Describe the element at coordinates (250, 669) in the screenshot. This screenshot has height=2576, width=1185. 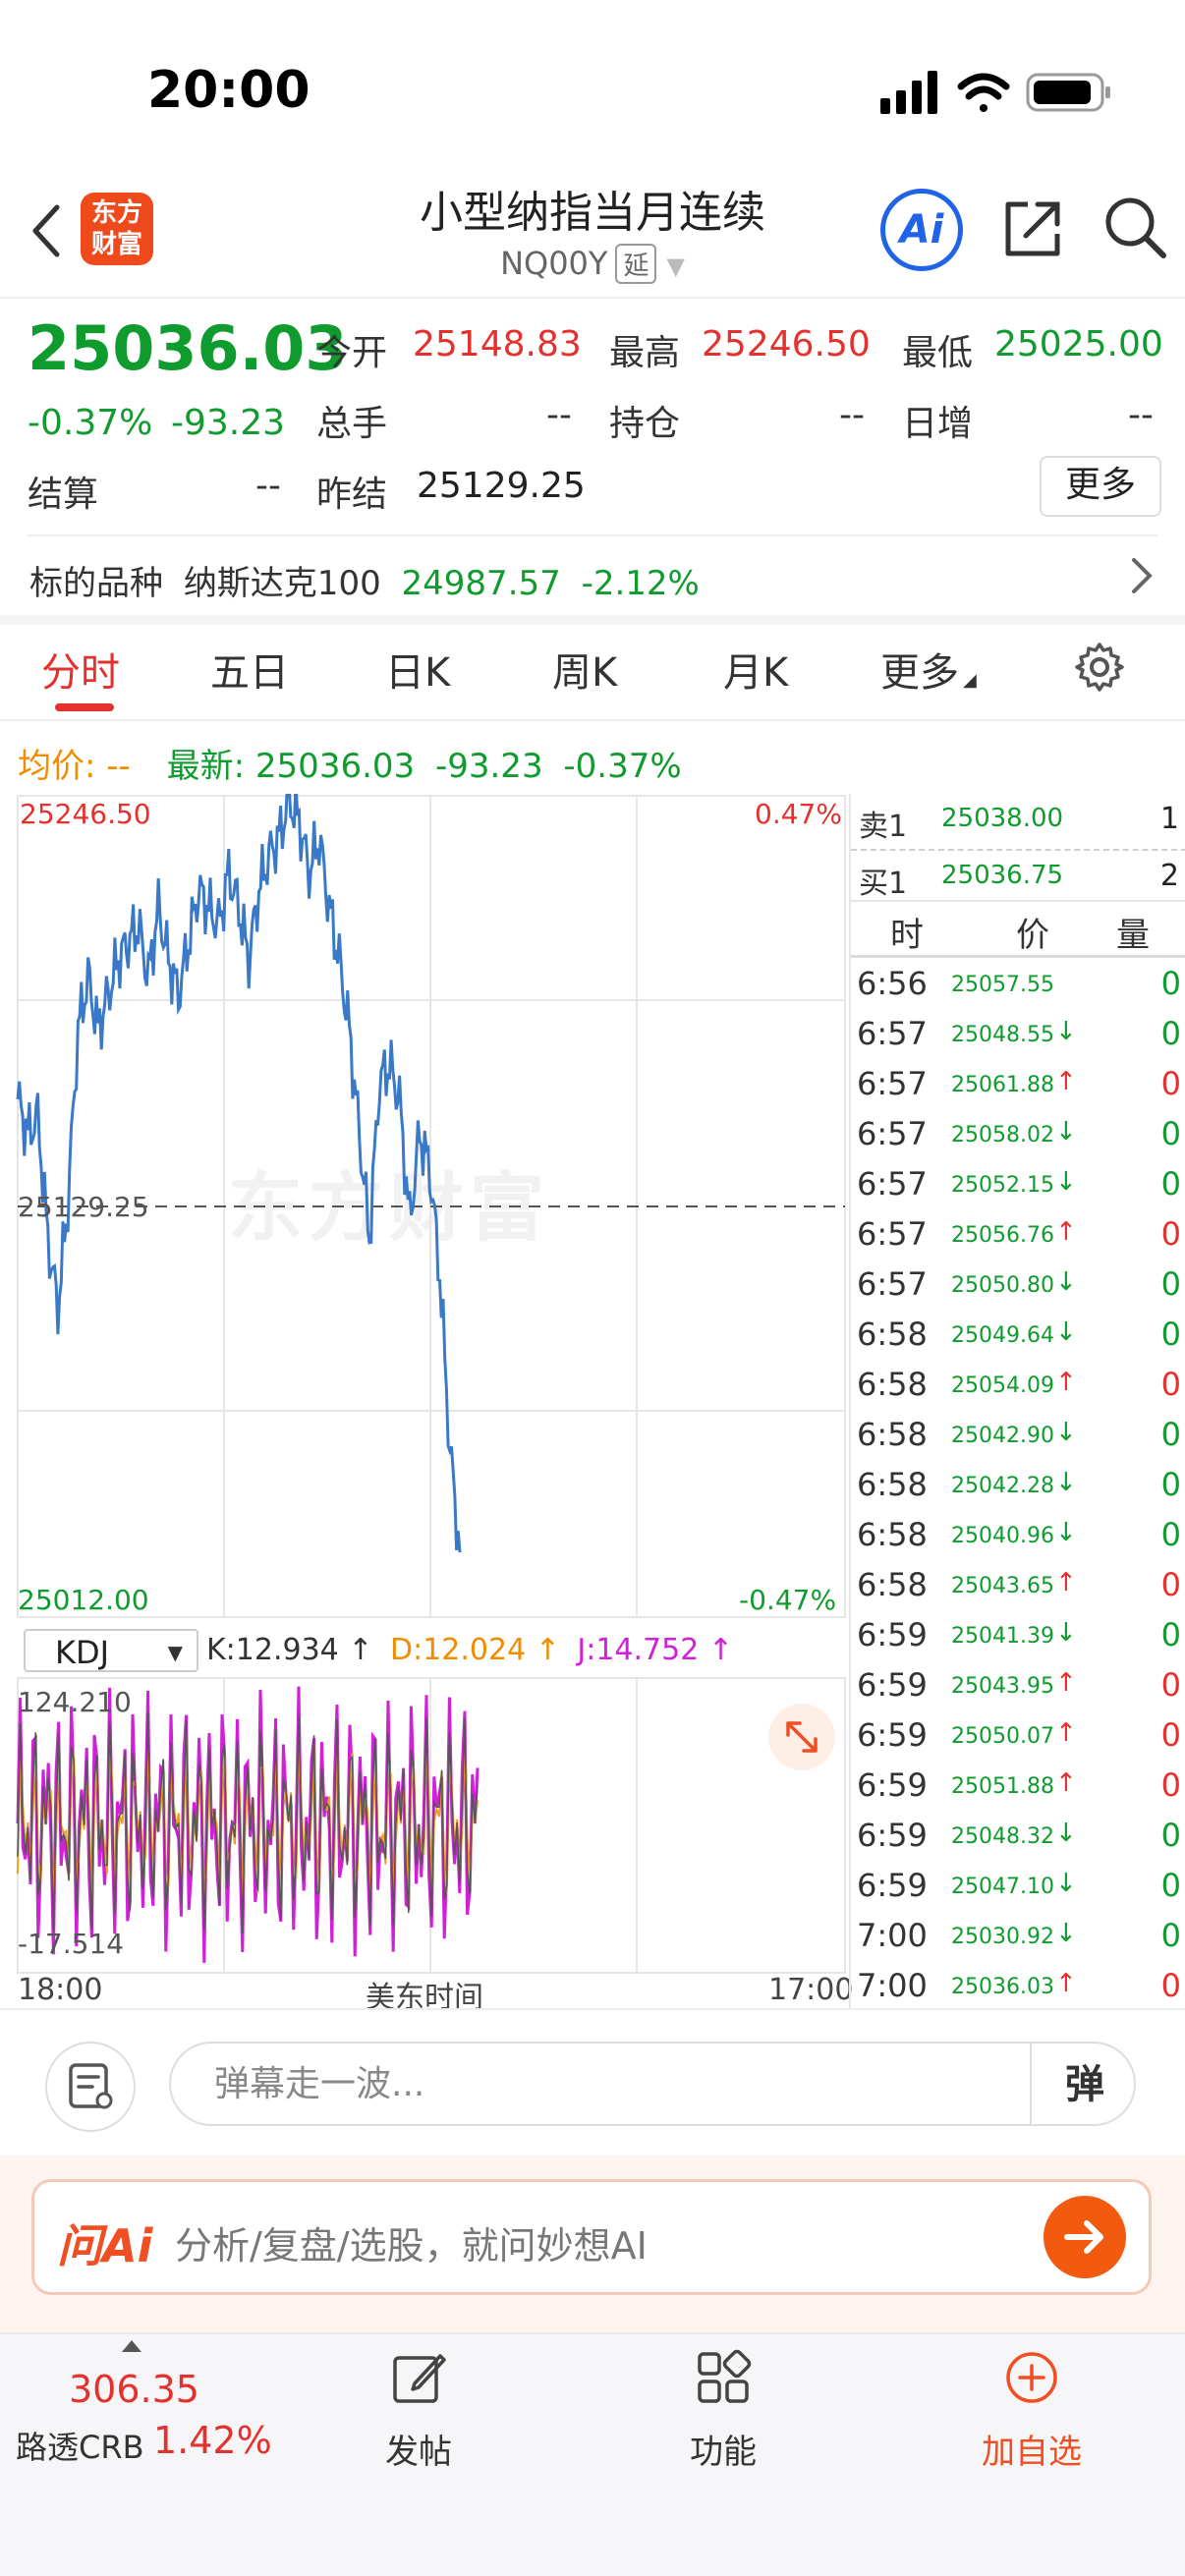
I see `tab-five-day: 五日` at that location.